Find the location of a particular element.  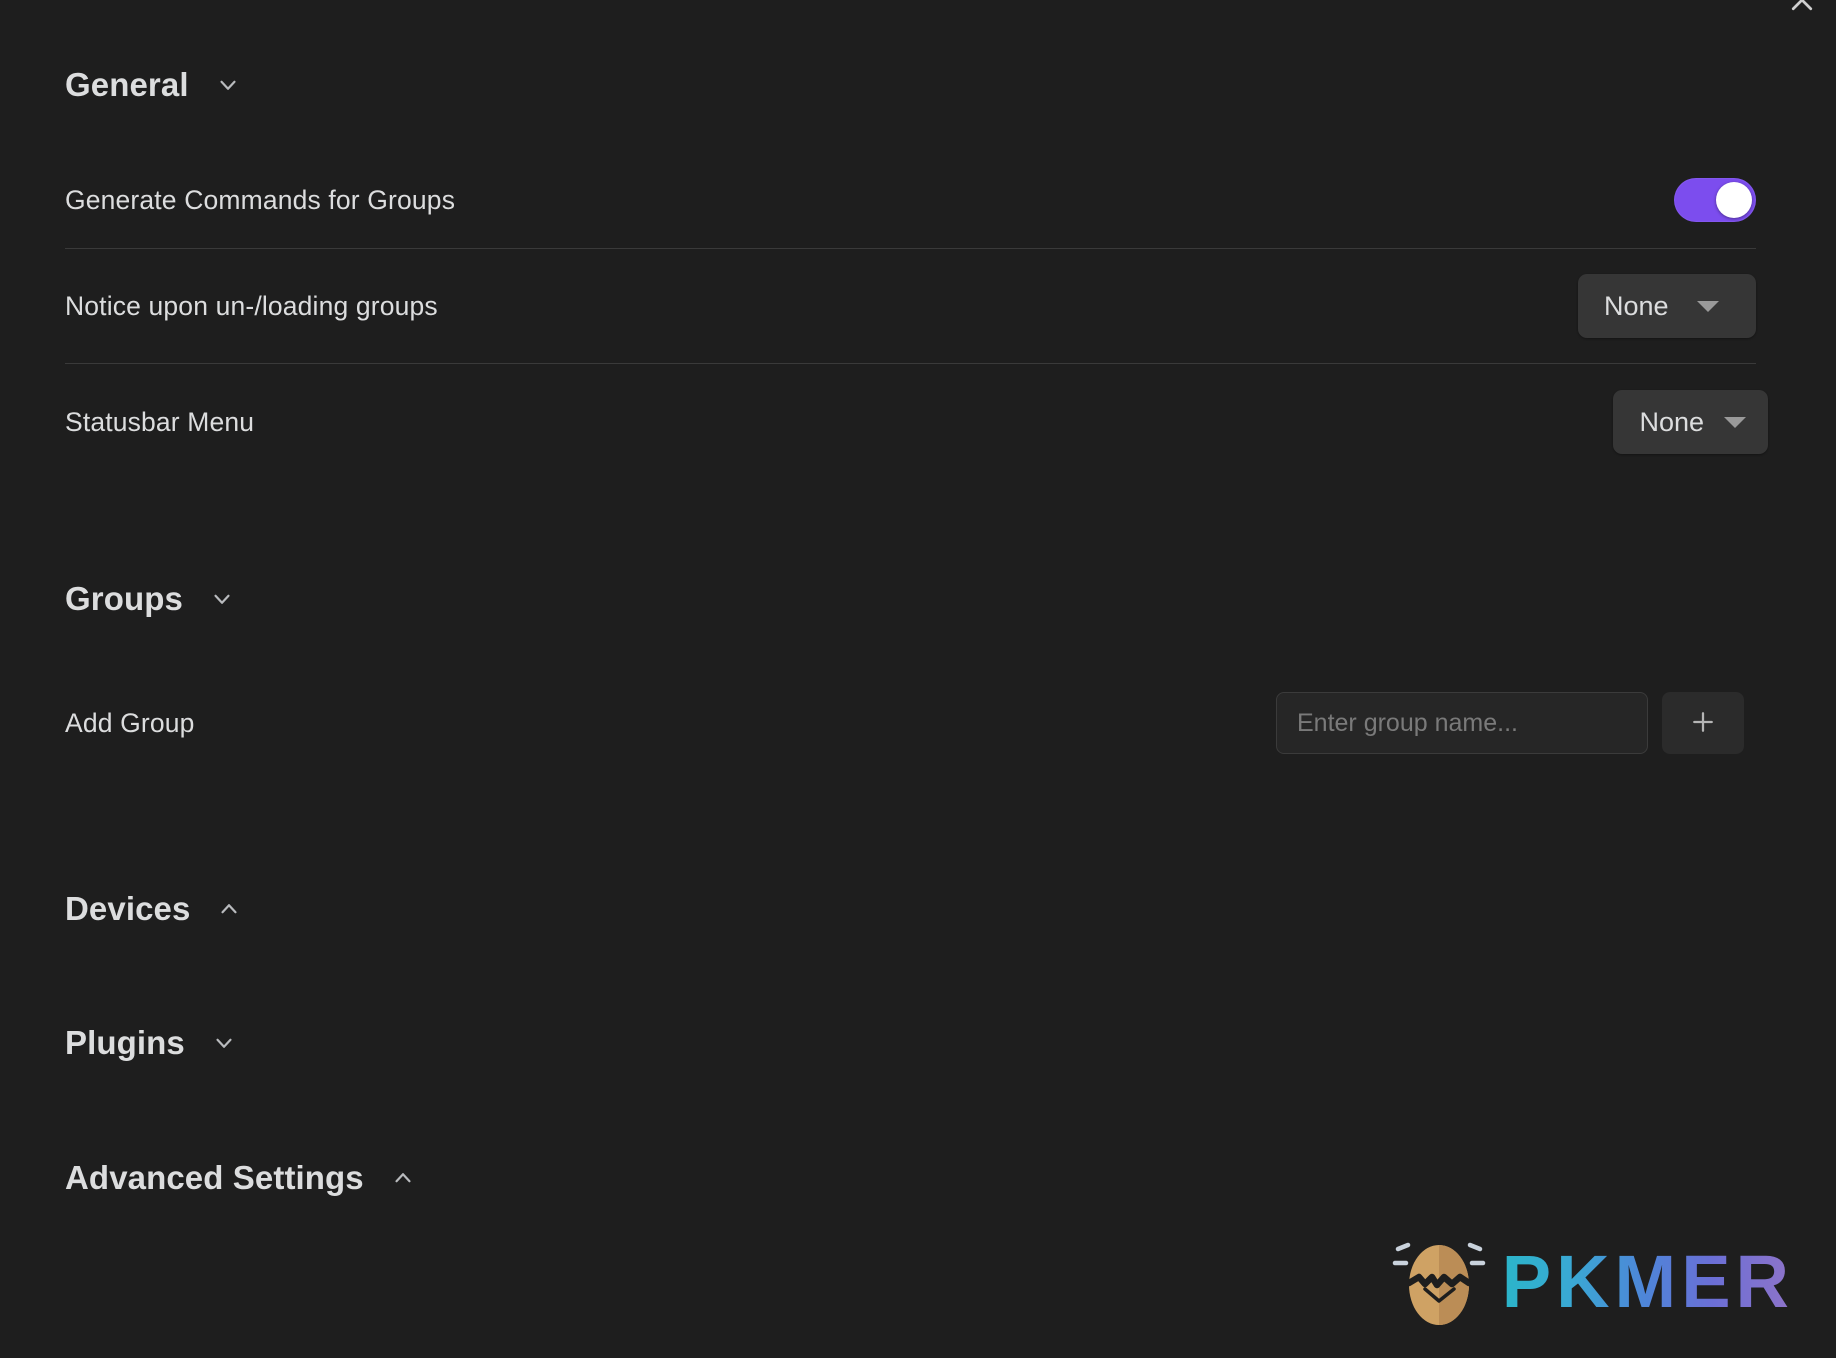

section-title-advanced-settings: Advanced Settings is located at coordinates (214, 1177).